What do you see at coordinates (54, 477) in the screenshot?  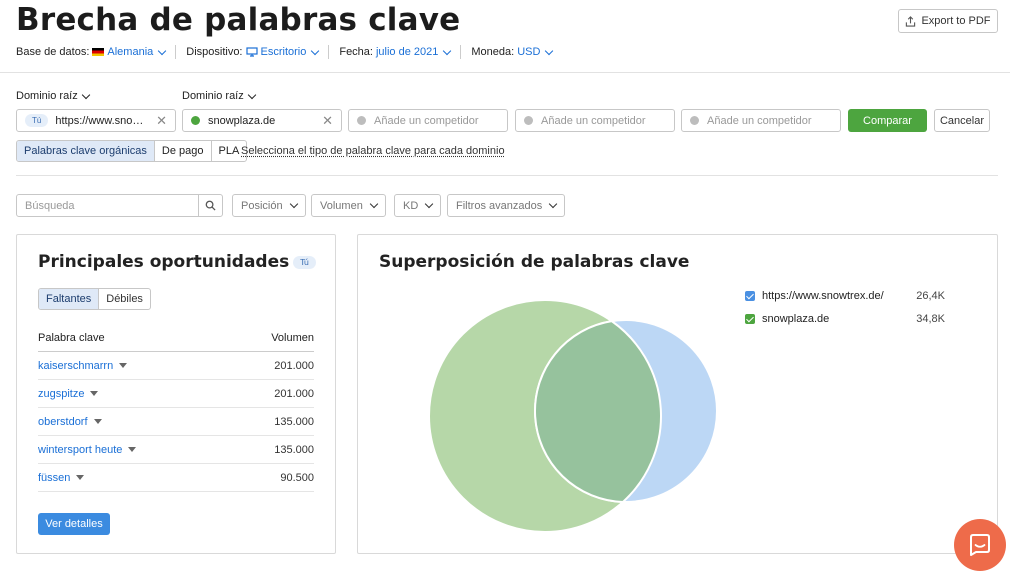 I see `keyword-text: füssen` at bounding box center [54, 477].